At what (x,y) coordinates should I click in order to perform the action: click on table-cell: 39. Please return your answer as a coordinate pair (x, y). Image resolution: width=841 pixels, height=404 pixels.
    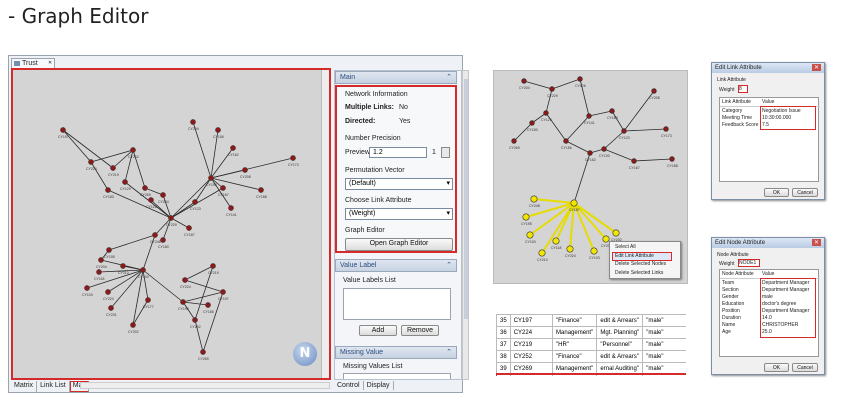
    Looking at the image, I should click on (503, 368).